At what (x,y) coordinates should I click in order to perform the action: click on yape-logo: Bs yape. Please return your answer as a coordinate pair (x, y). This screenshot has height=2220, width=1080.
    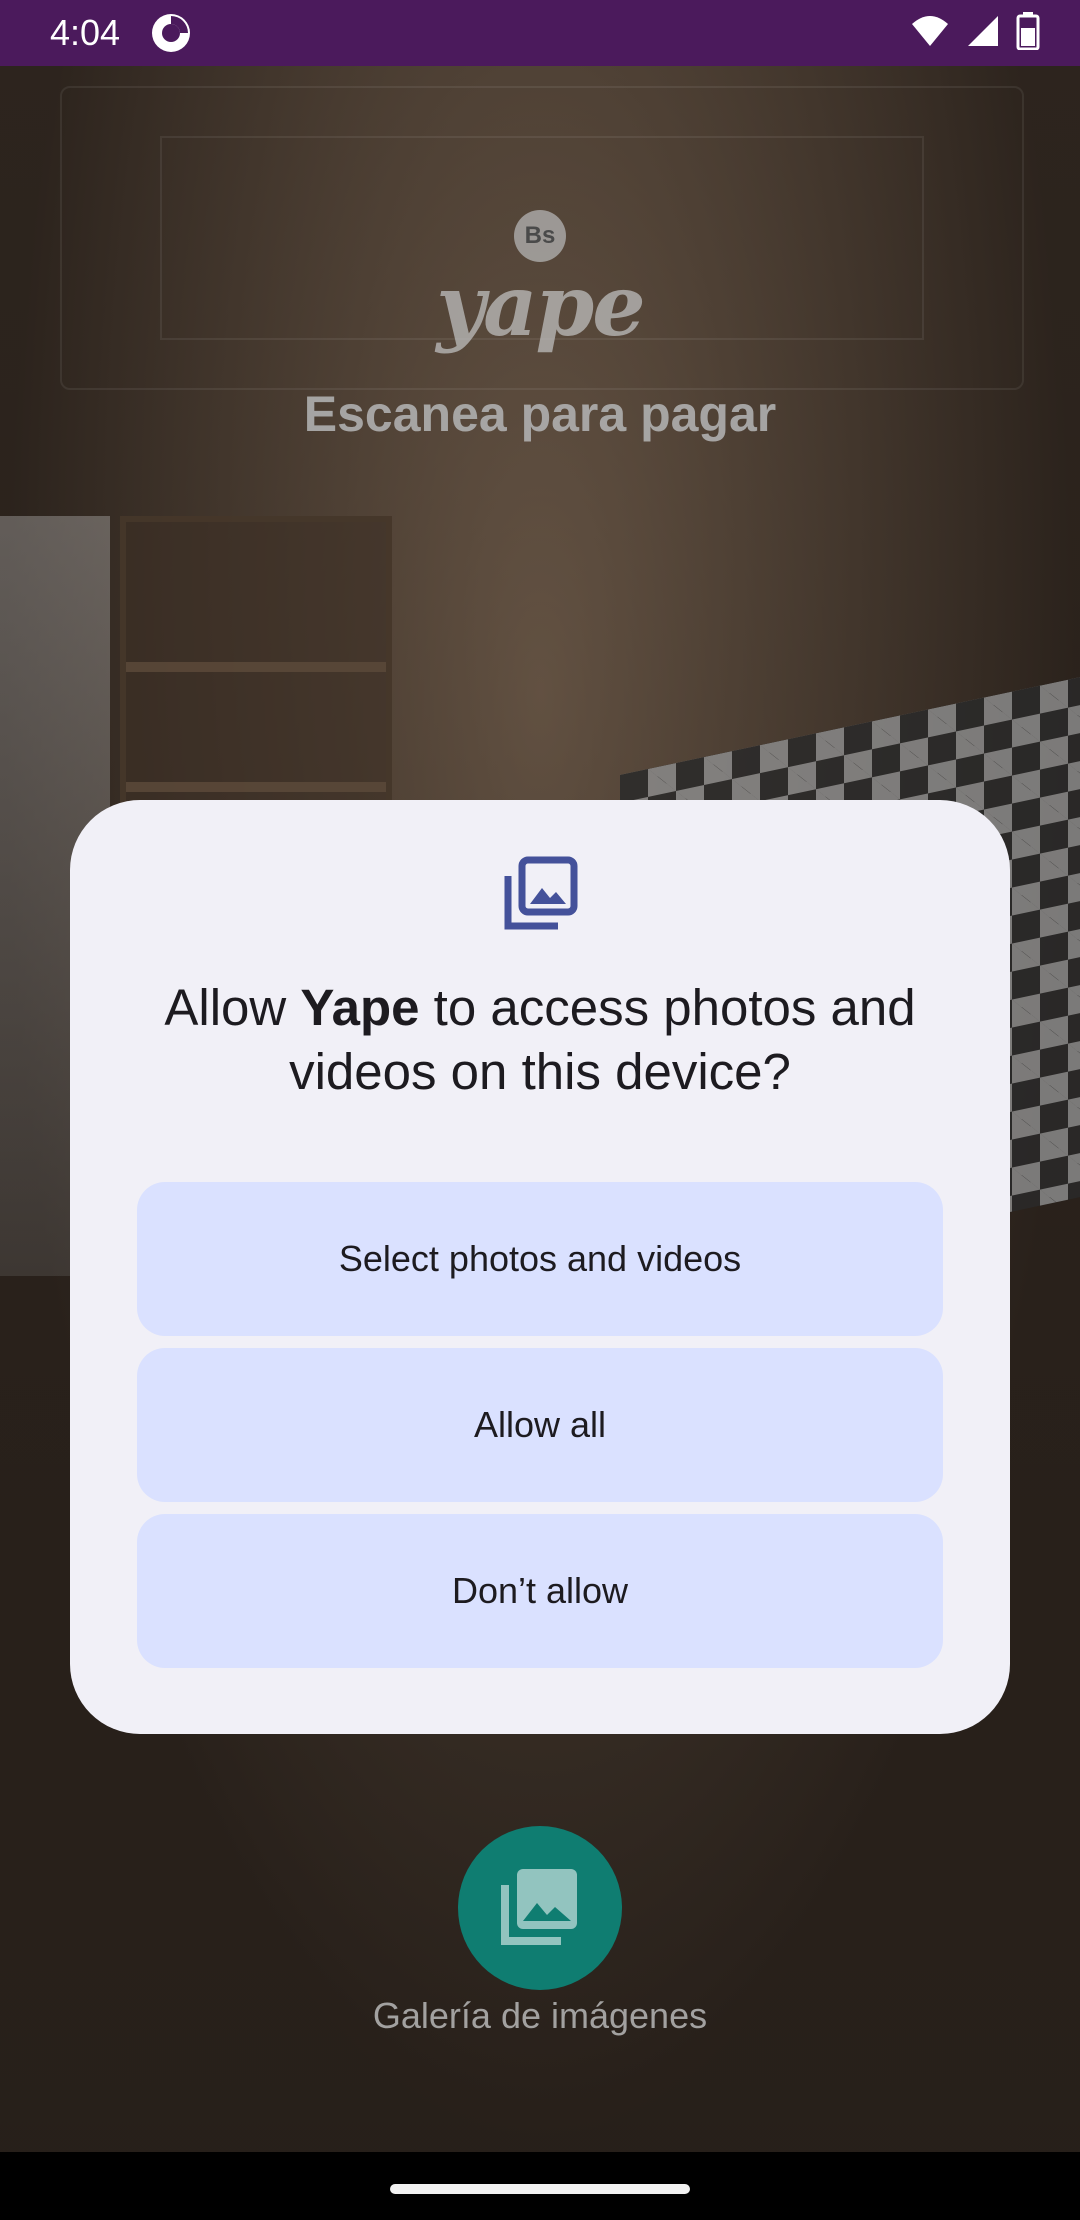
    Looking at the image, I should click on (540, 282).